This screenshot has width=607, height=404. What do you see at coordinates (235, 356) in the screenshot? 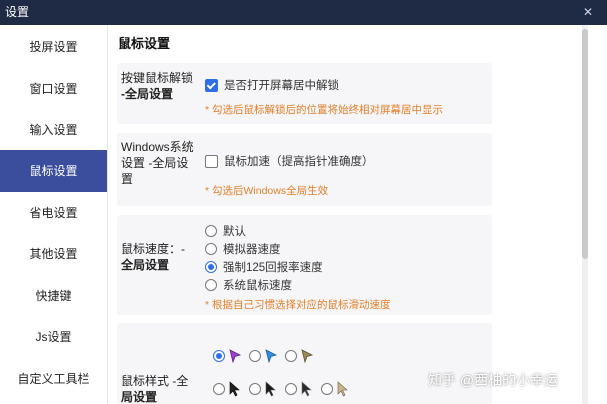
I see `cursor-purple-icon` at bounding box center [235, 356].